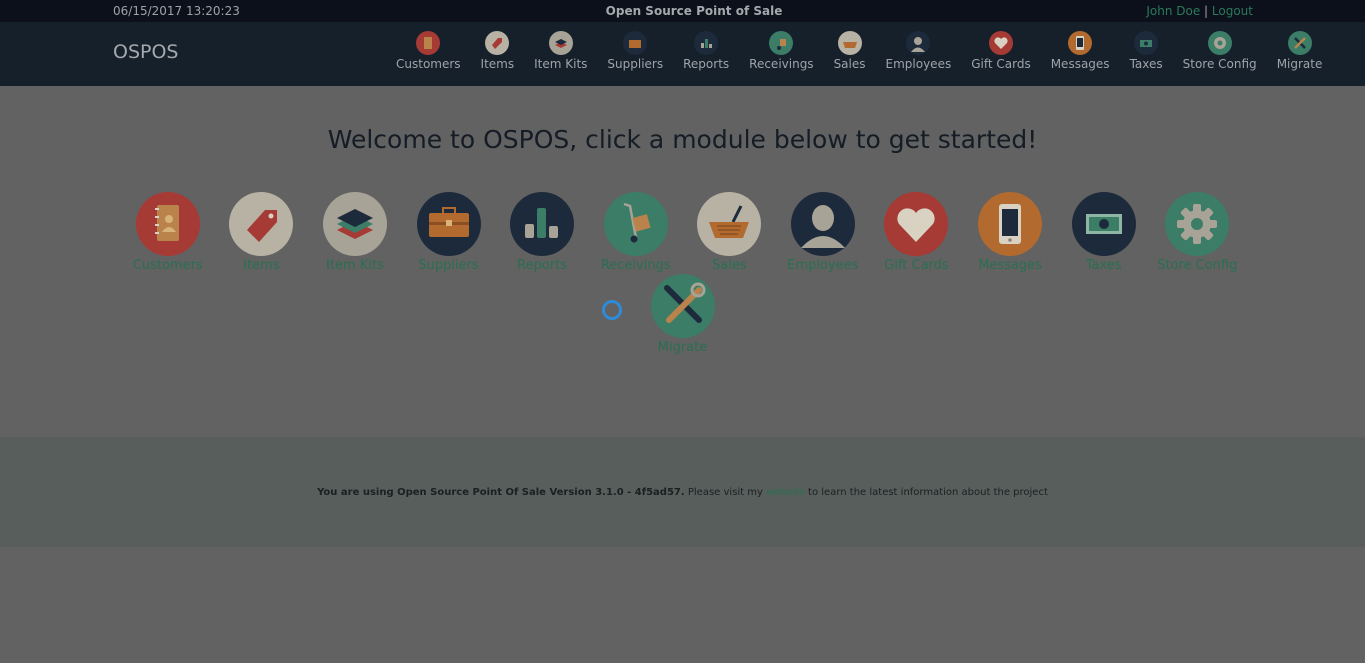 This screenshot has height=663, width=1365. I want to click on nav-sales: Sales, so click(850, 54).